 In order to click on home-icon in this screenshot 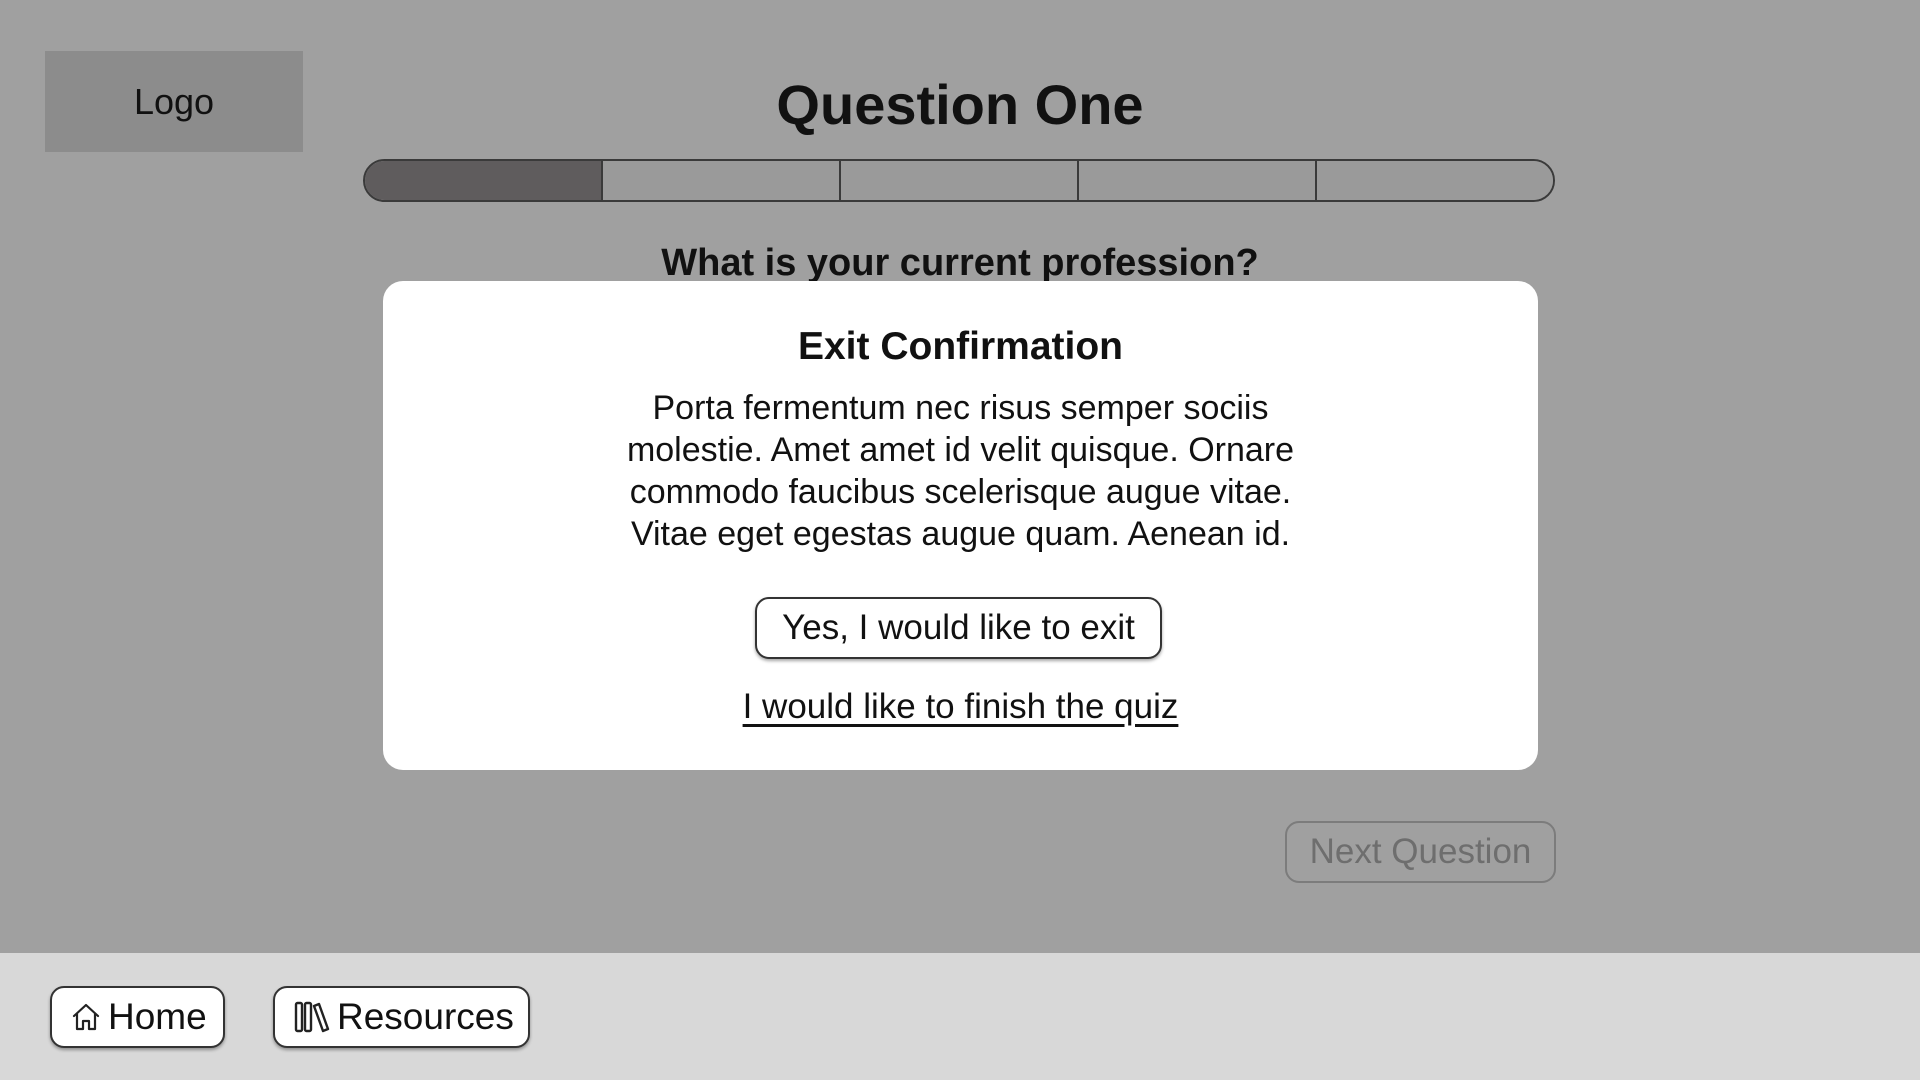, I will do `click(86, 1017)`.